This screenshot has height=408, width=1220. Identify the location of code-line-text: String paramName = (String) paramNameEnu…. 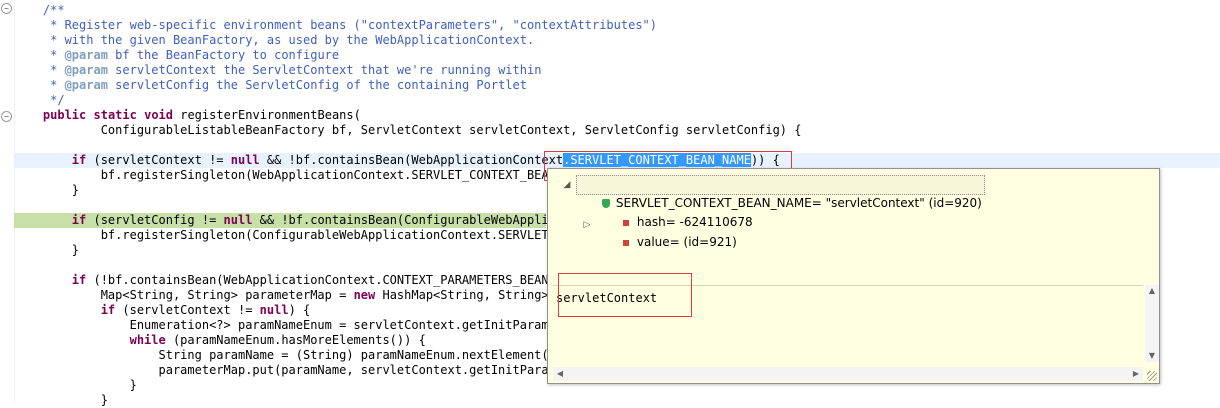
(289, 355).